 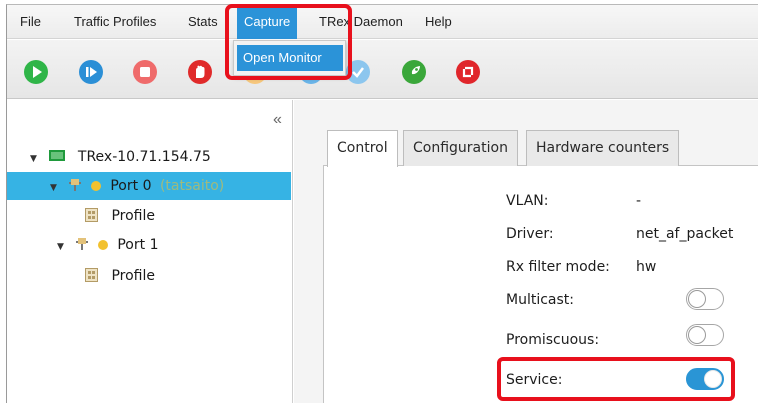 I want to click on tree-item-port1: ▼ Port 1, so click(x=107, y=245).